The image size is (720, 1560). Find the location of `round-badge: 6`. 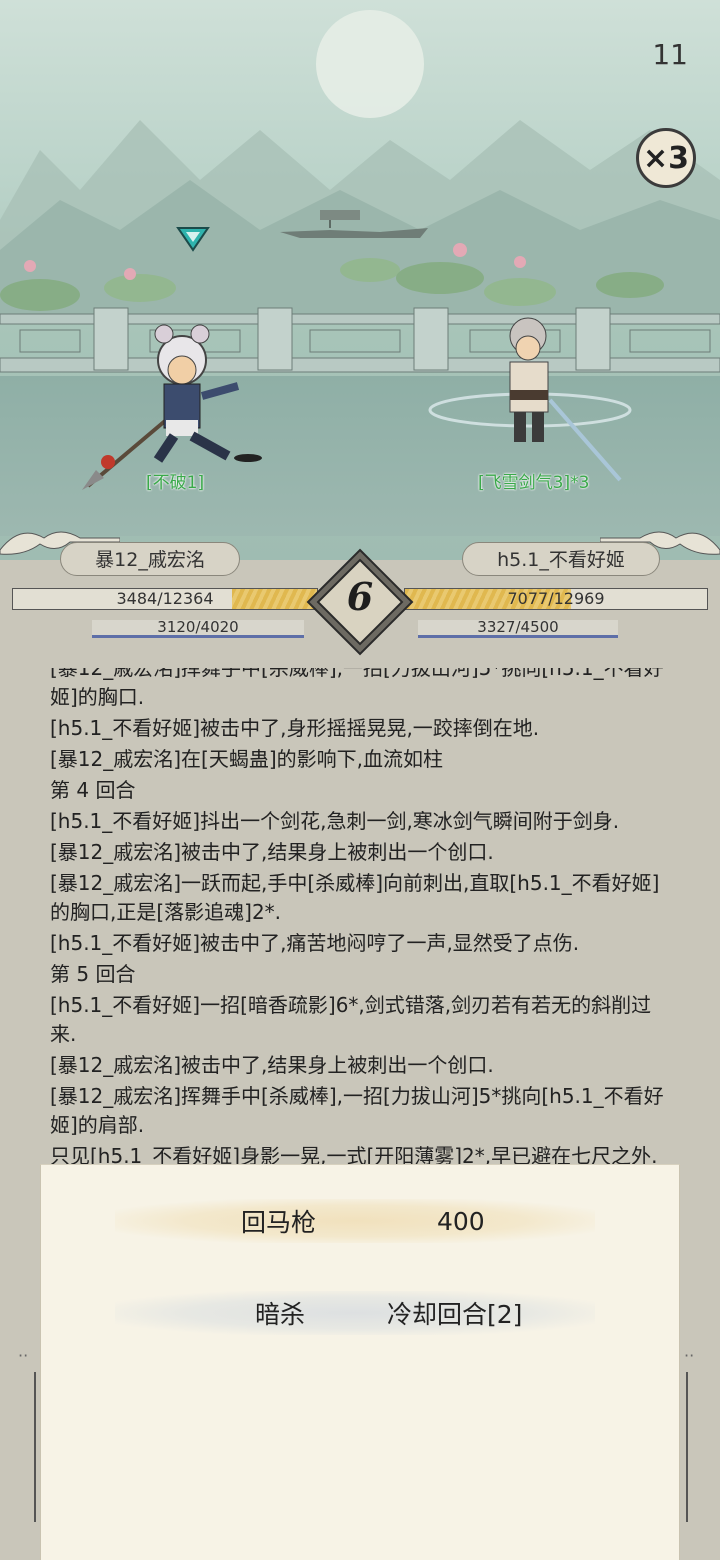

round-badge: 6 is located at coordinates (360, 602).